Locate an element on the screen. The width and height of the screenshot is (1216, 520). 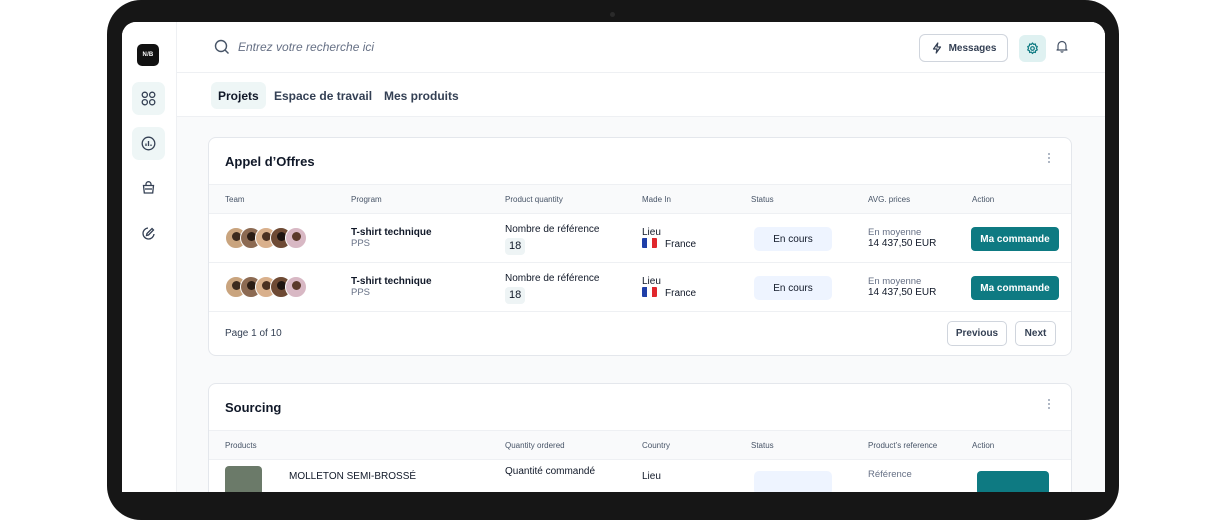
previous-button: Previous is located at coordinates (977, 333).